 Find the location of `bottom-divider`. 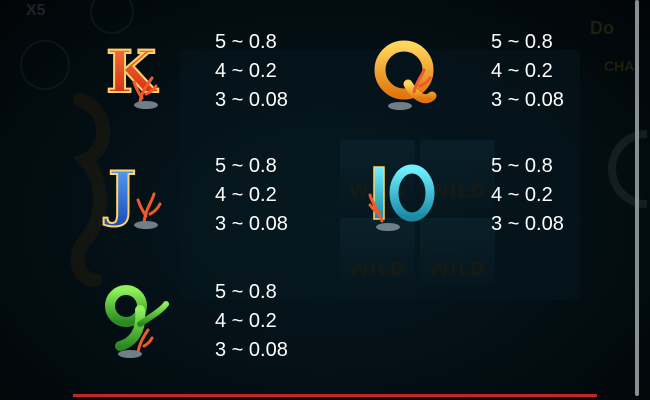

bottom-divider is located at coordinates (335, 395).